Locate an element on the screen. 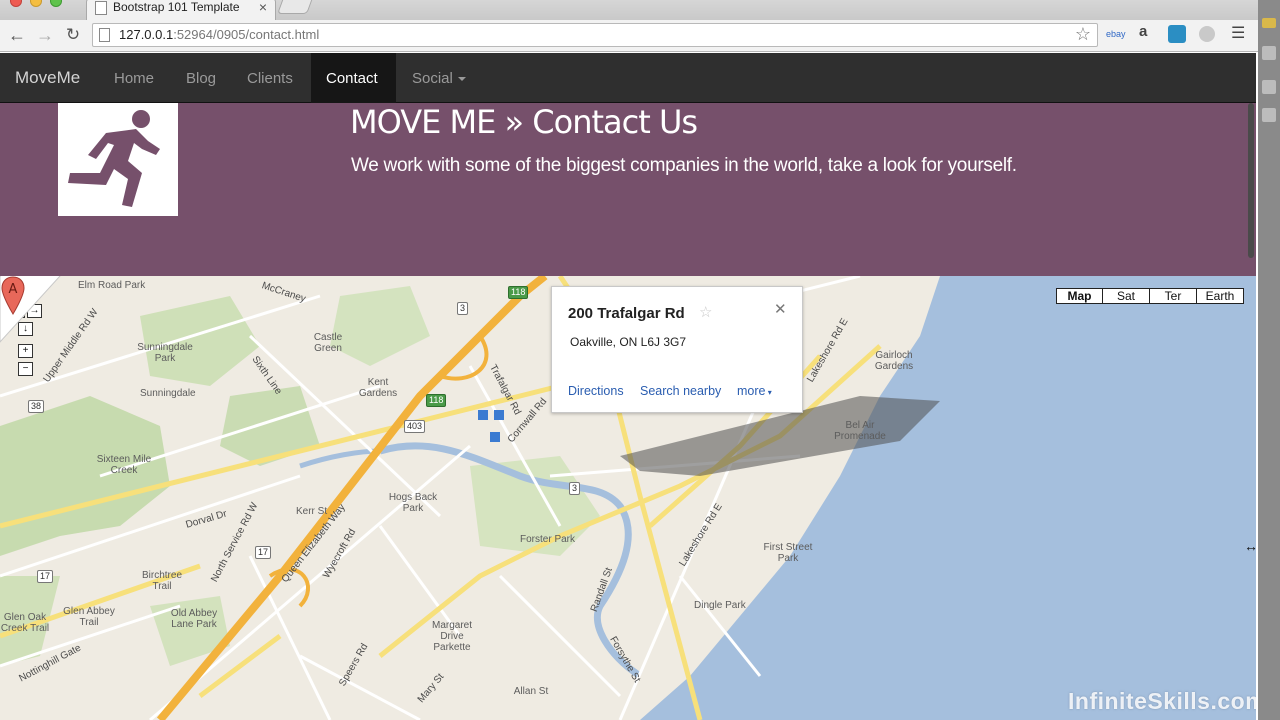  nav-social-dropdown: Social is located at coordinates (439, 78).